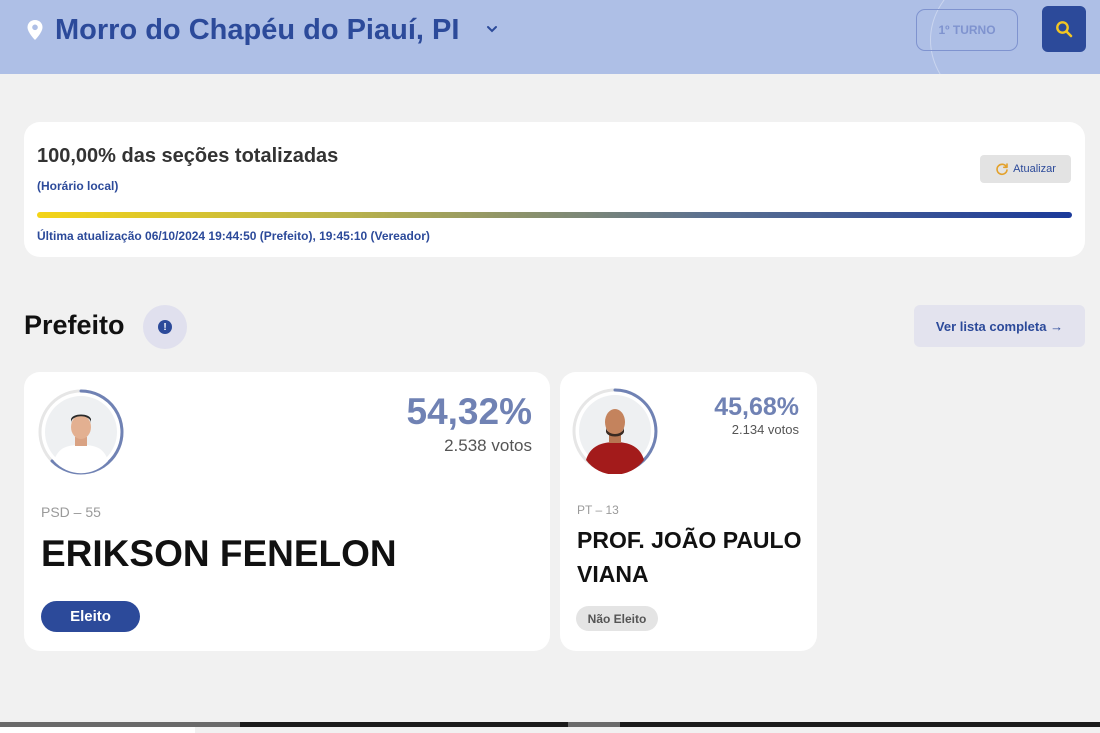 The height and width of the screenshot is (733, 1100). I want to click on refresh-icon, so click(1002, 169).